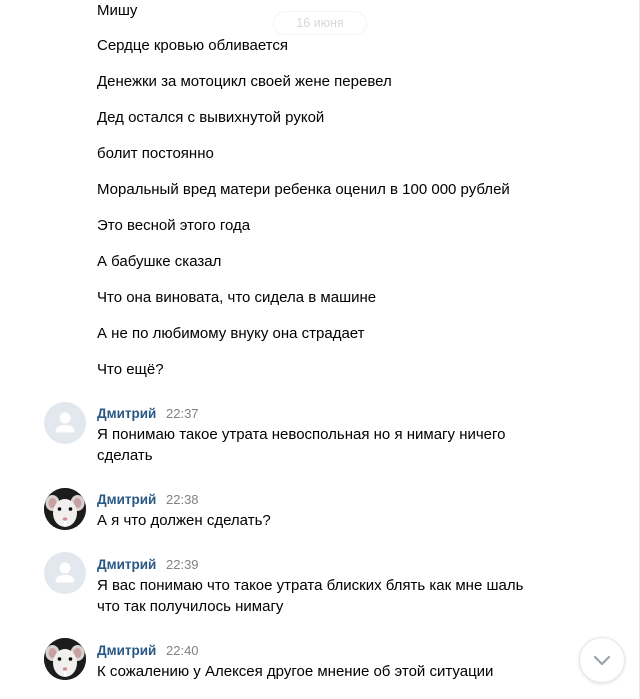 The height and width of the screenshot is (699, 640). Describe the element at coordinates (182, 564) in the screenshot. I see `message-time: 22:39` at that location.